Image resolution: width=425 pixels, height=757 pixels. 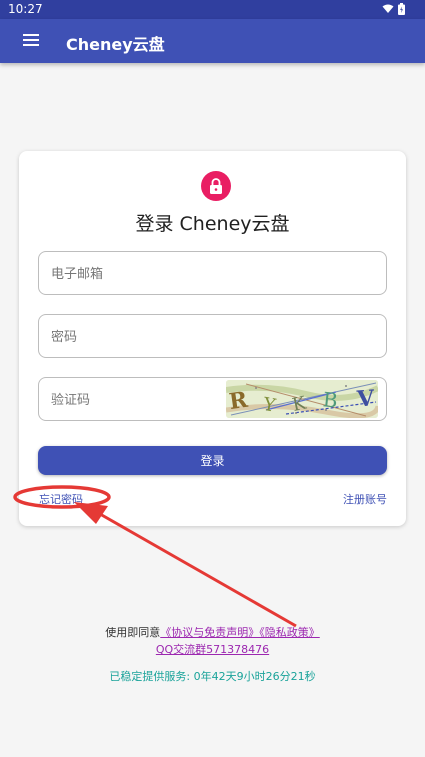 I want to click on agreement-links: 《协议与免责声明》《隐私政策》, so click(x=240, y=632).